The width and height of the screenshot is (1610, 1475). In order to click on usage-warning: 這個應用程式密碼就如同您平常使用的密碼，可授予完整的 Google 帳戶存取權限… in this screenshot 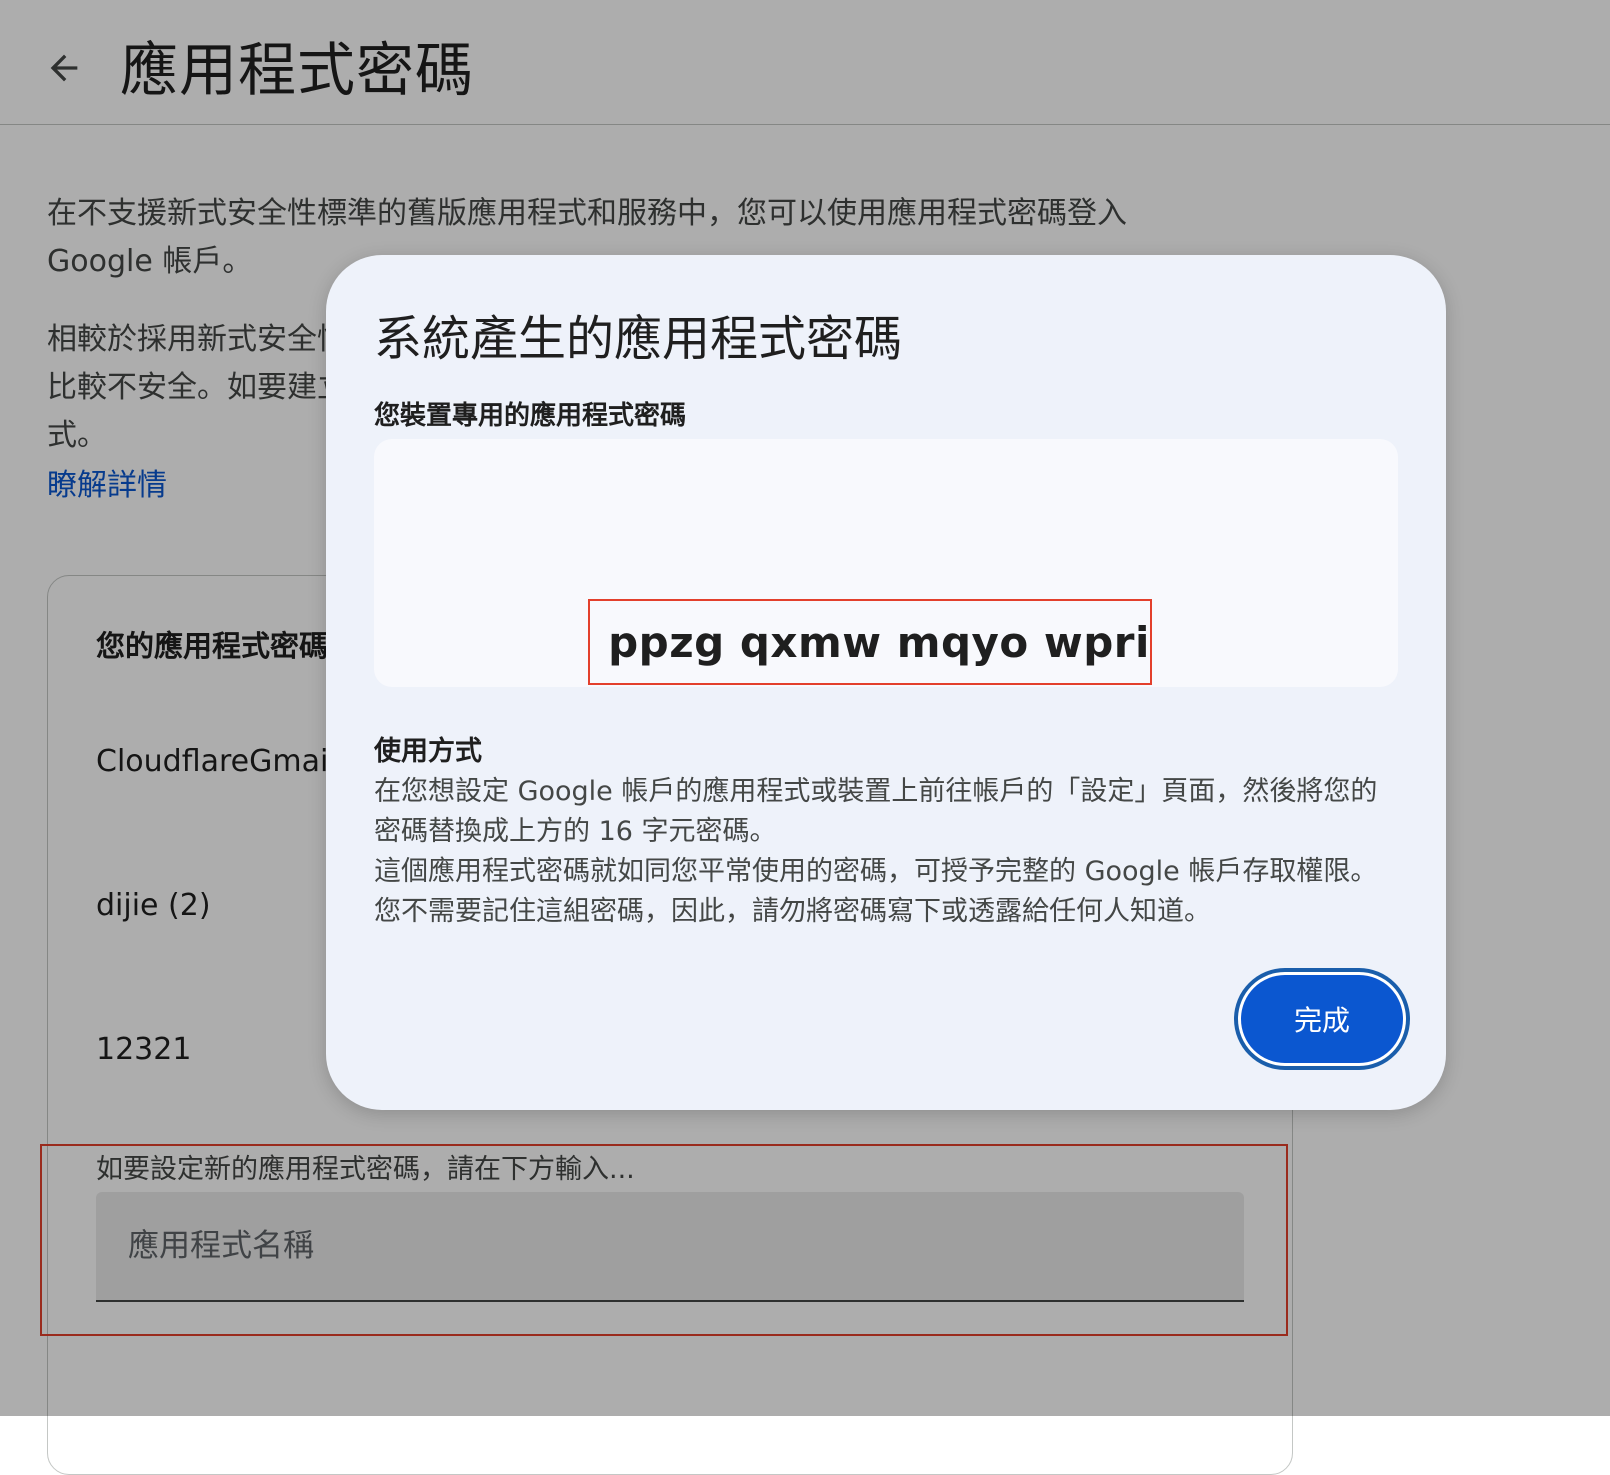, I will do `click(876, 891)`.